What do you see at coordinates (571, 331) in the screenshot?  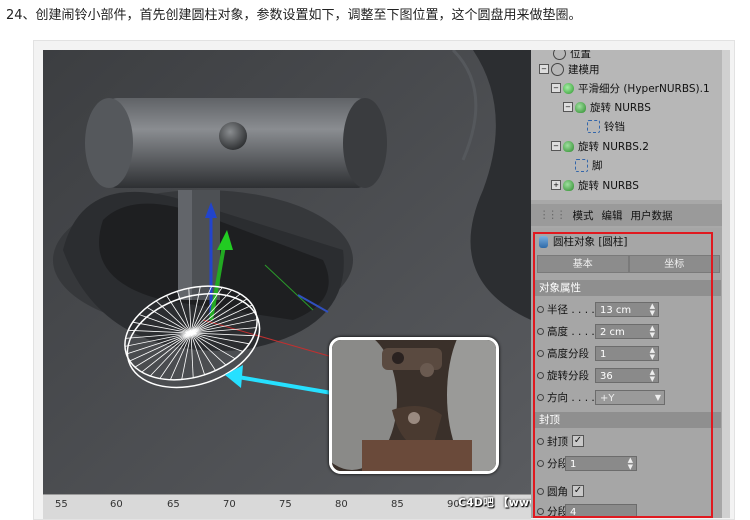 I see `prop-label: 高度 . . . .` at bounding box center [571, 331].